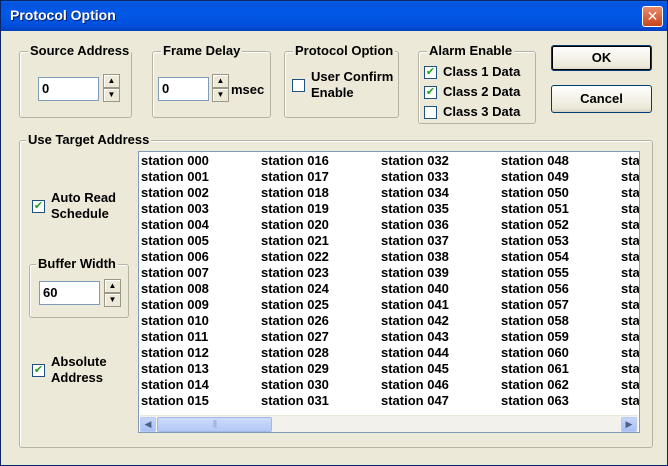 This screenshot has height=466, width=668. Describe the element at coordinates (295, 369) in the screenshot. I see `station-list-item: station 029` at that location.